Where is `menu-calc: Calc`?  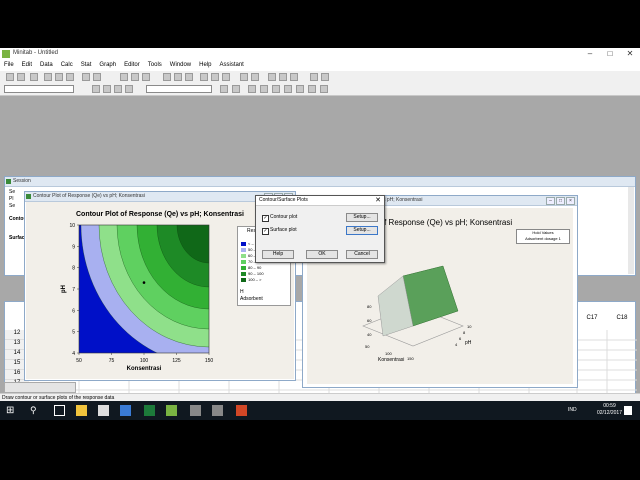
menu-calc: Calc is located at coordinates (67, 65).